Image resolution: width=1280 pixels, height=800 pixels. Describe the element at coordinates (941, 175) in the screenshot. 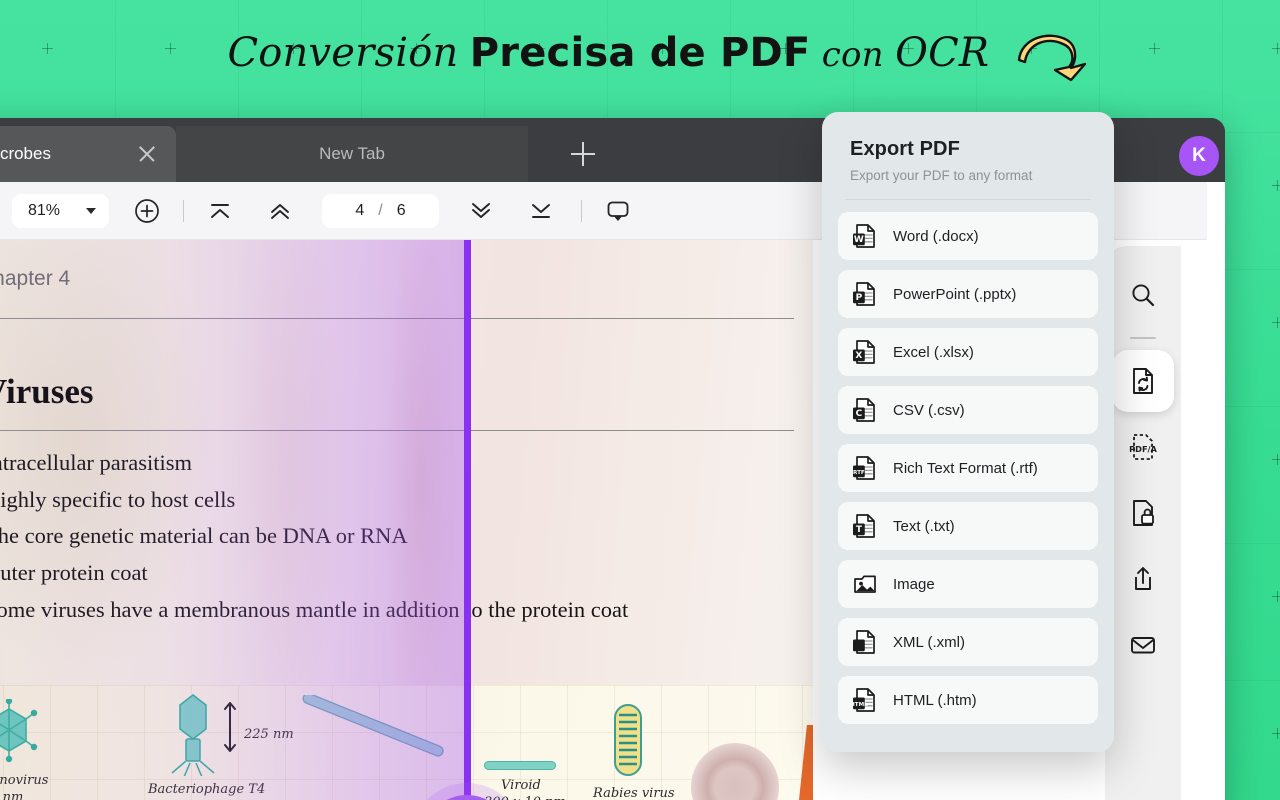

I see `export-panel-subtitle: Export your PDF to any format` at that location.